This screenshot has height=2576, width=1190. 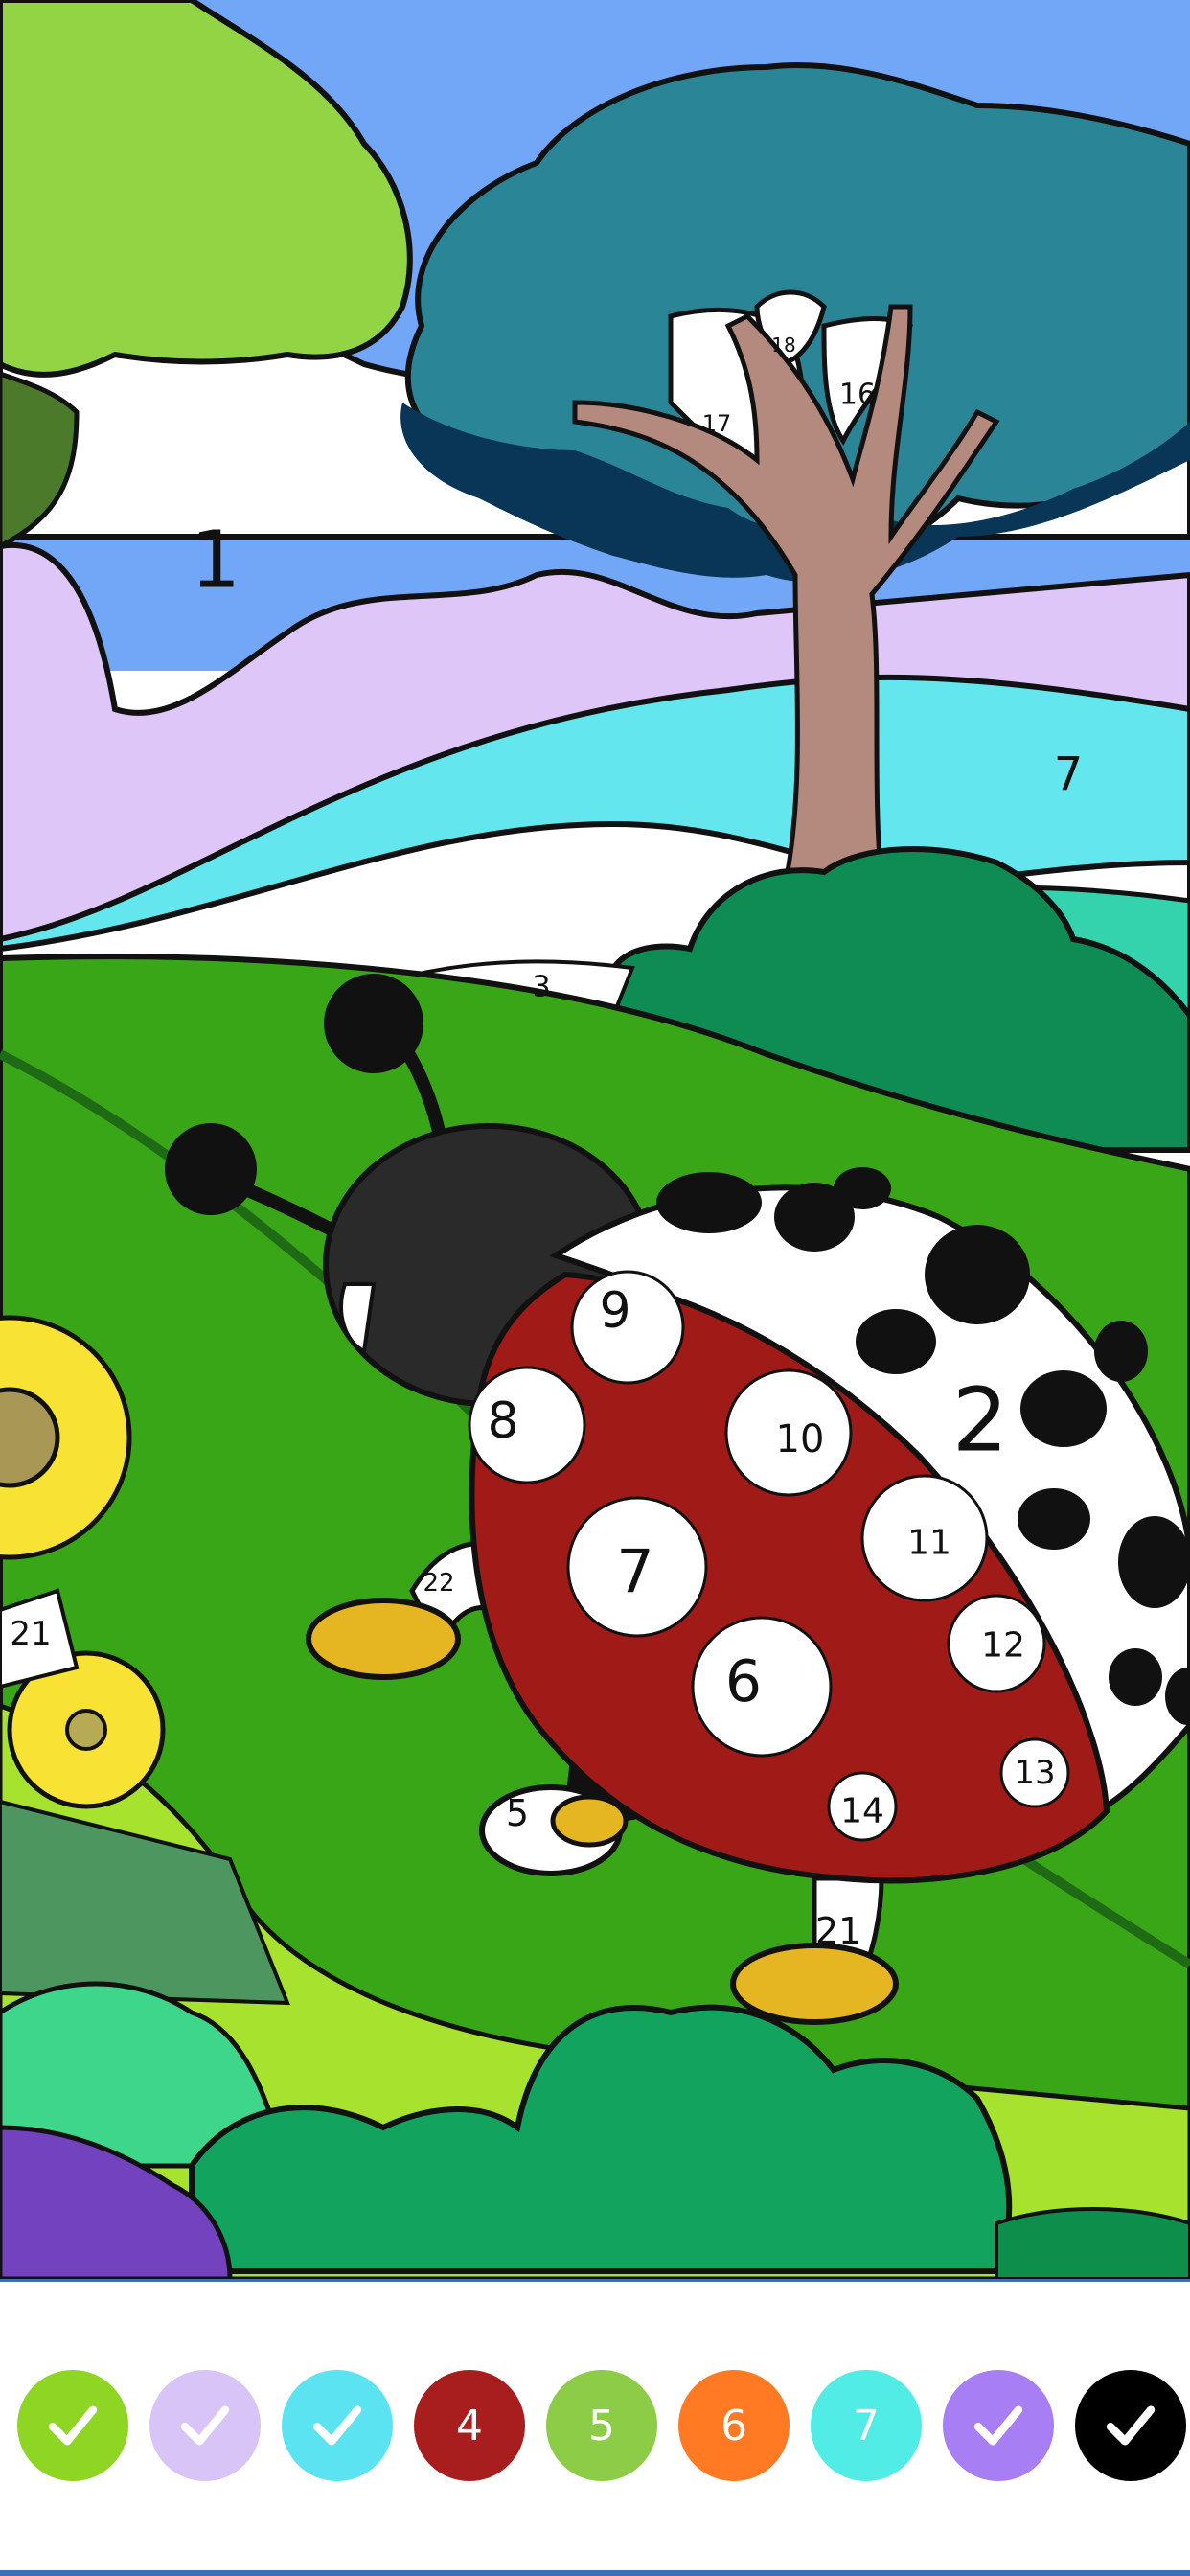 I want to click on color-swatch: 5, so click(x=602, y=2425).